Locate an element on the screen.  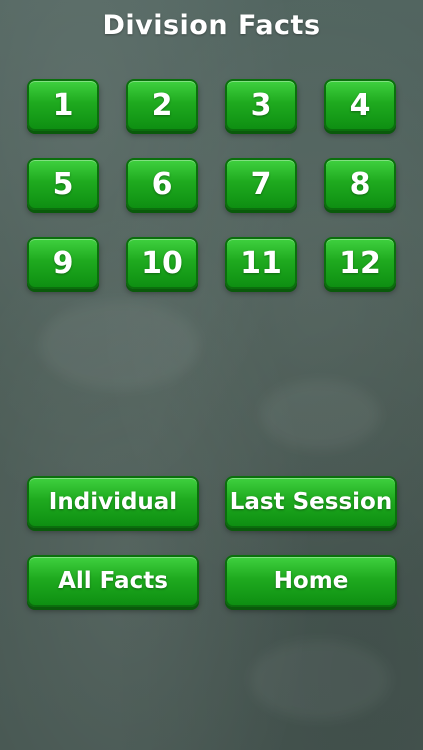
number-button-6: 6 is located at coordinates (162, 184).